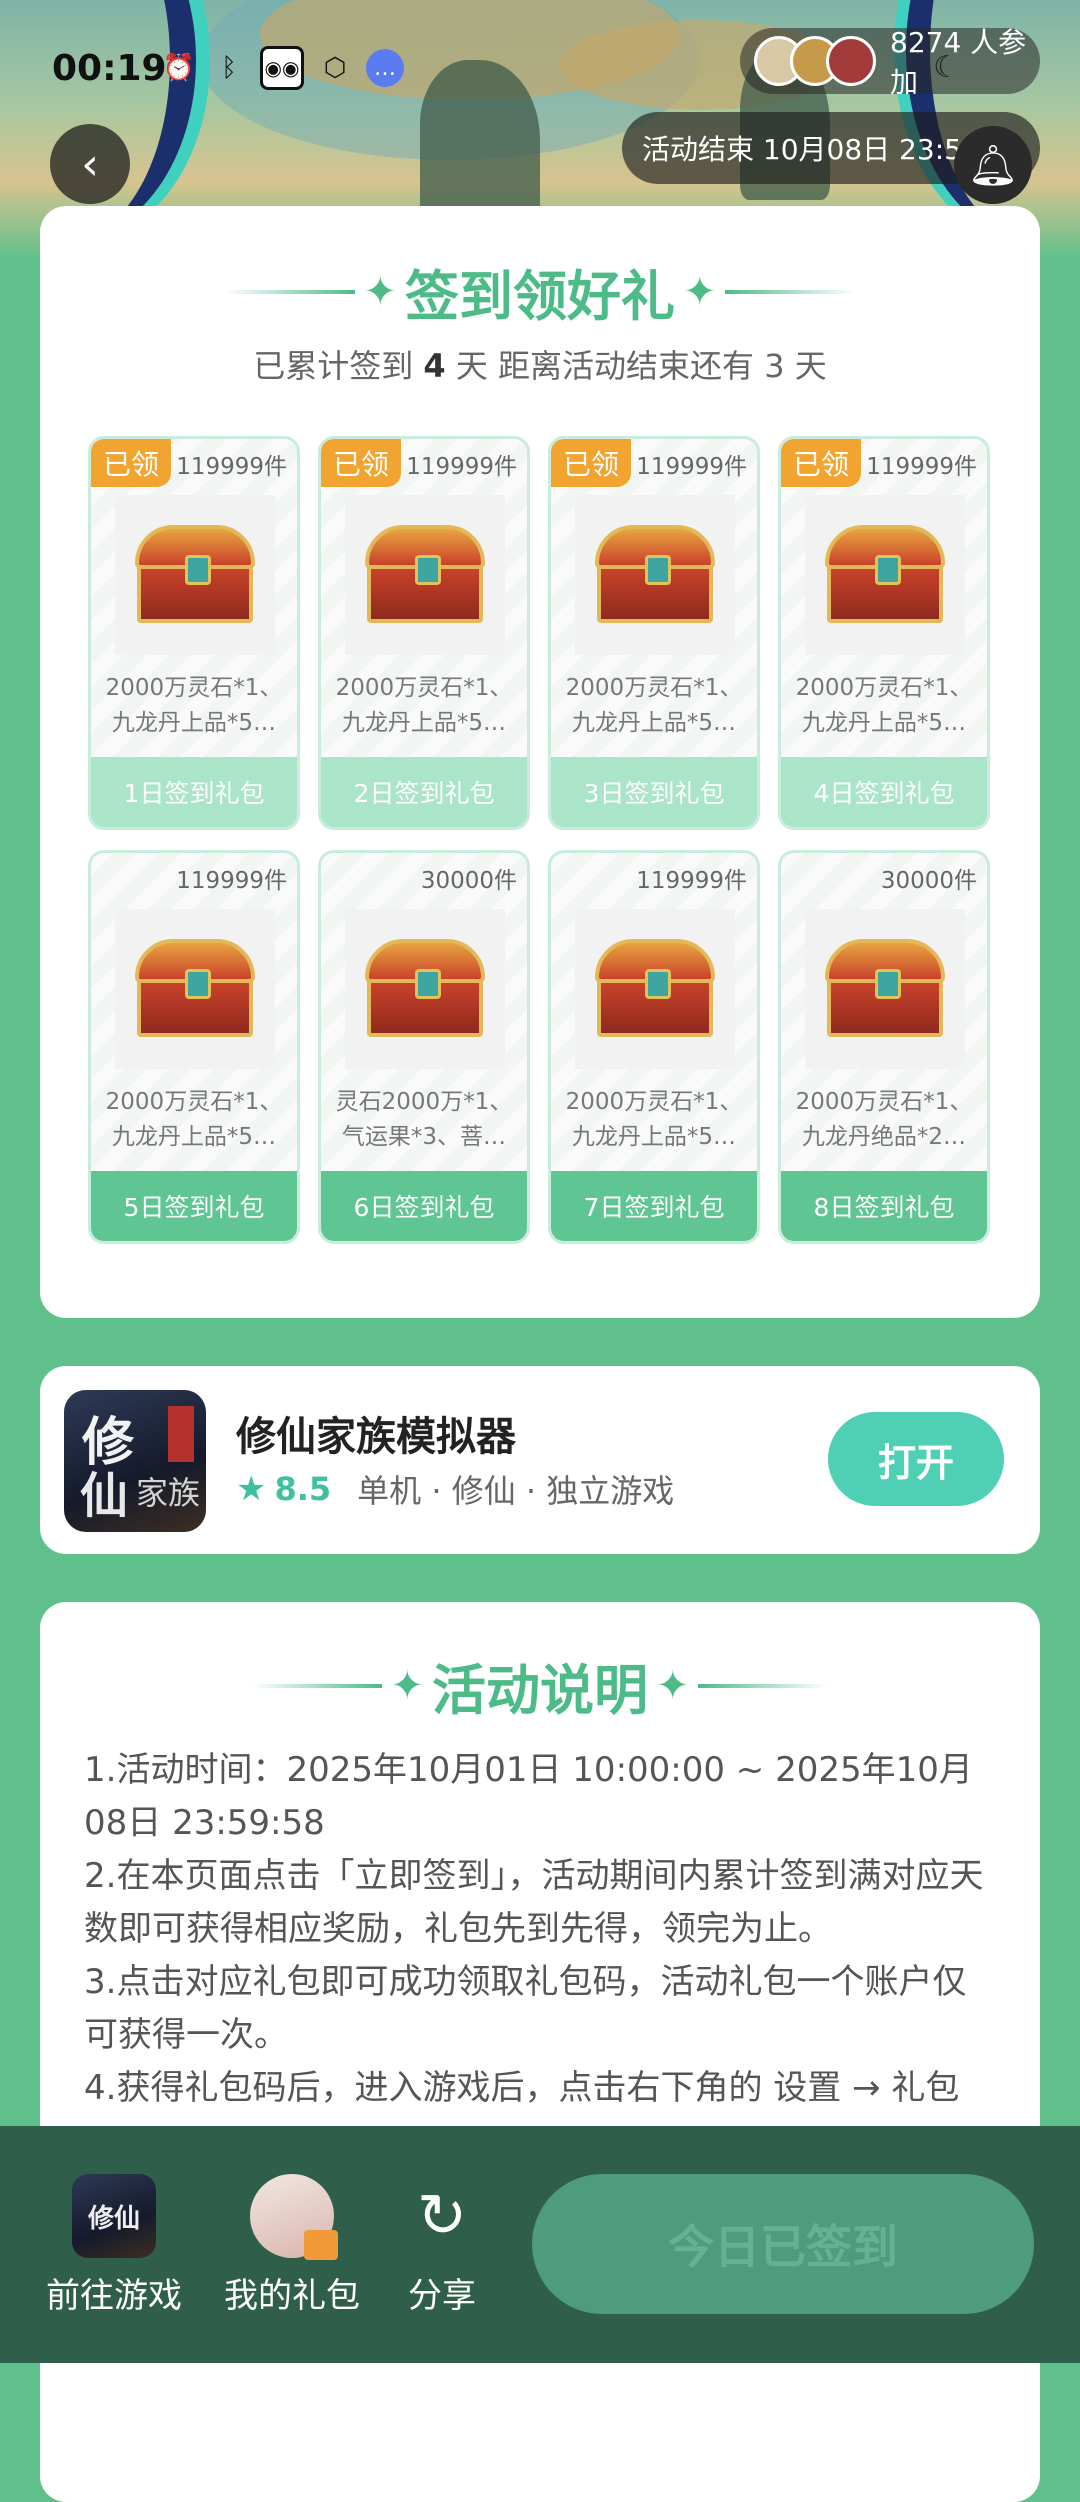 The width and height of the screenshot is (1080, 2502). I want to click on signed-today-button: 今日已签到, so click(783, 2244).